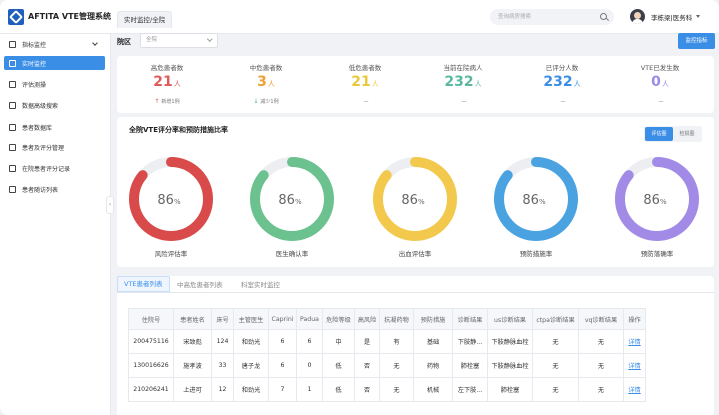 This screenshot has width=719, height=415. What do you see at coordinates (151, 389) in the screenshot?
I see `table-cell: 210206241` at bounding box center [151, 389].